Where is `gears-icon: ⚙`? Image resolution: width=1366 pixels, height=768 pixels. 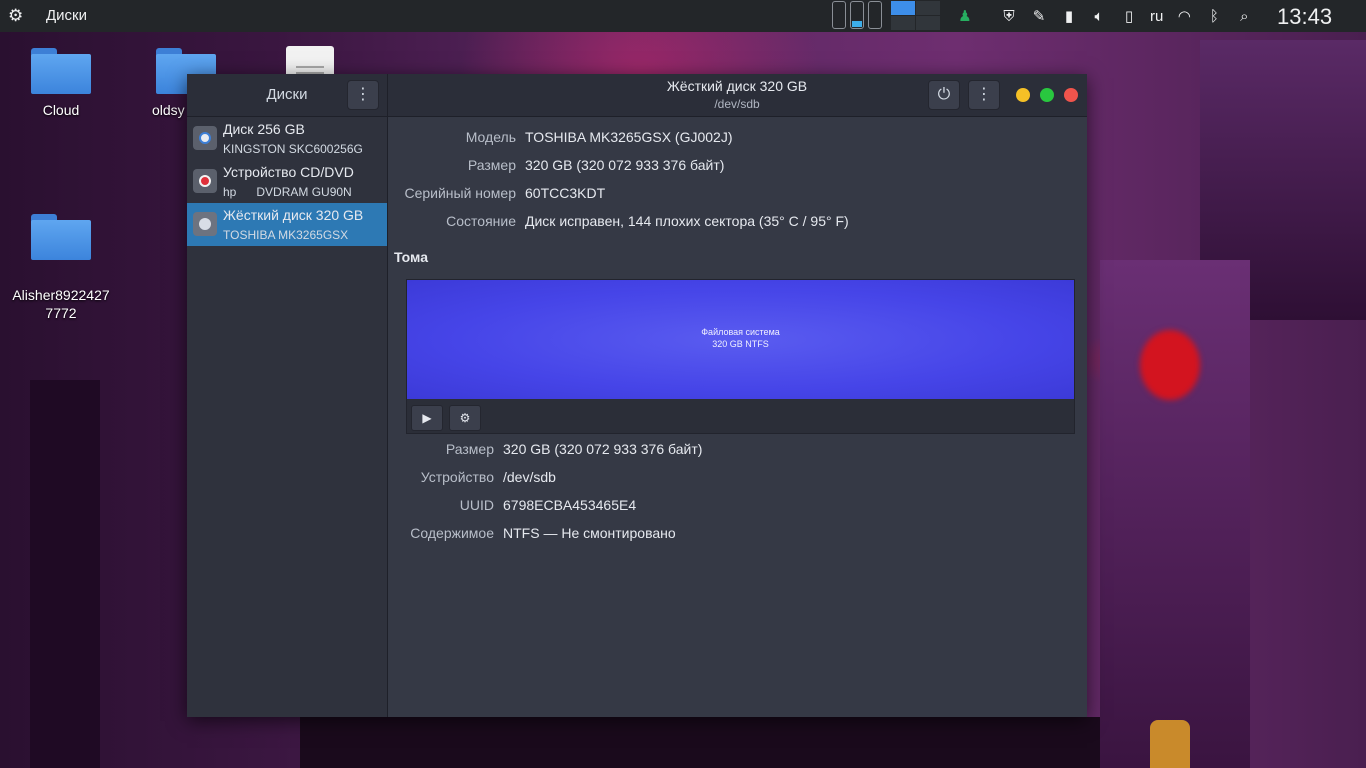 gears-icon: ⚙ is located at coordinates (465, 418).